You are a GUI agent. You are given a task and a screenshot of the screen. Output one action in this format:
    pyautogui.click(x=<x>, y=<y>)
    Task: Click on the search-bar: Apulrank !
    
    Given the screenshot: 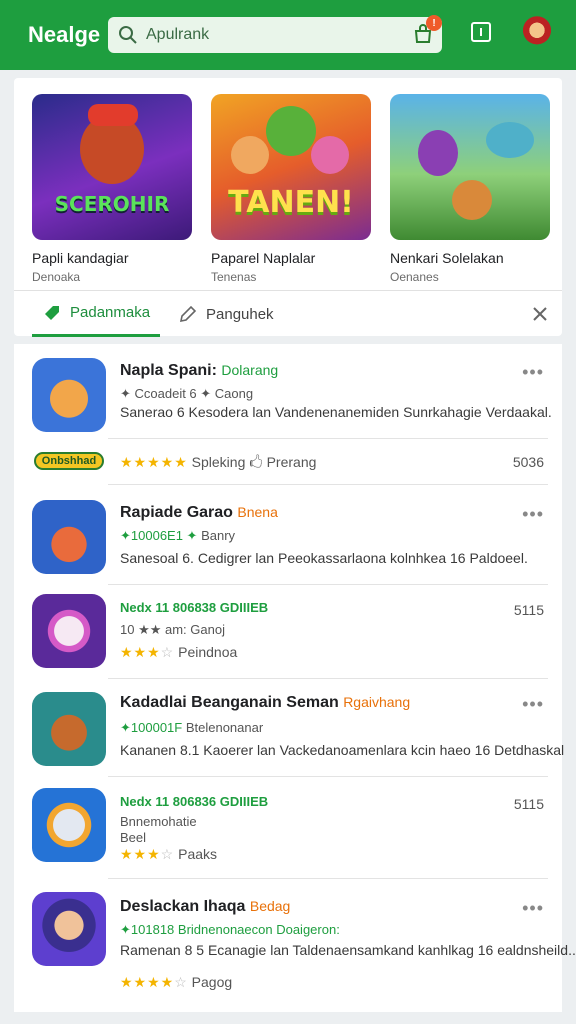 What is the action you would take?
    pyautogui.click(x=275, y=34)
    